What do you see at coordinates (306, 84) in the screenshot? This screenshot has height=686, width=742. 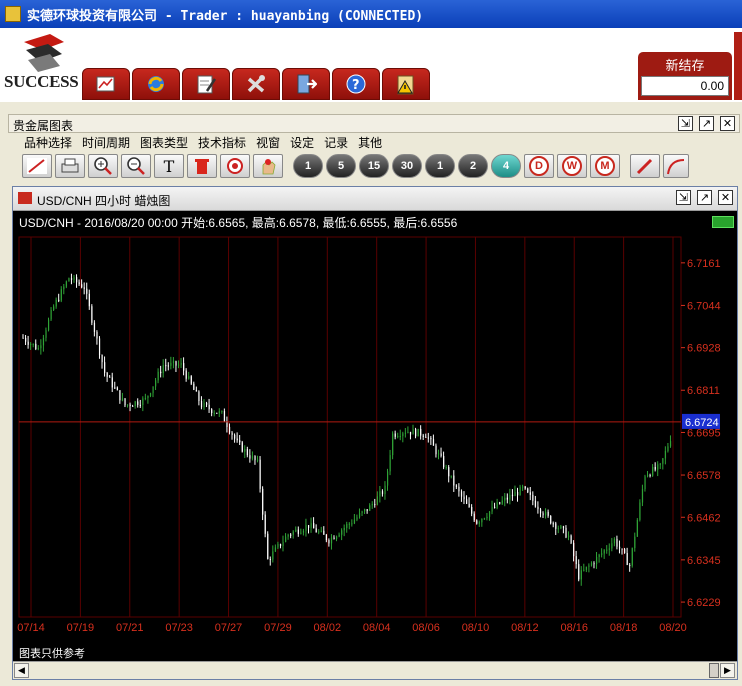 I see `exit-button` at bounding box center [306, 84].